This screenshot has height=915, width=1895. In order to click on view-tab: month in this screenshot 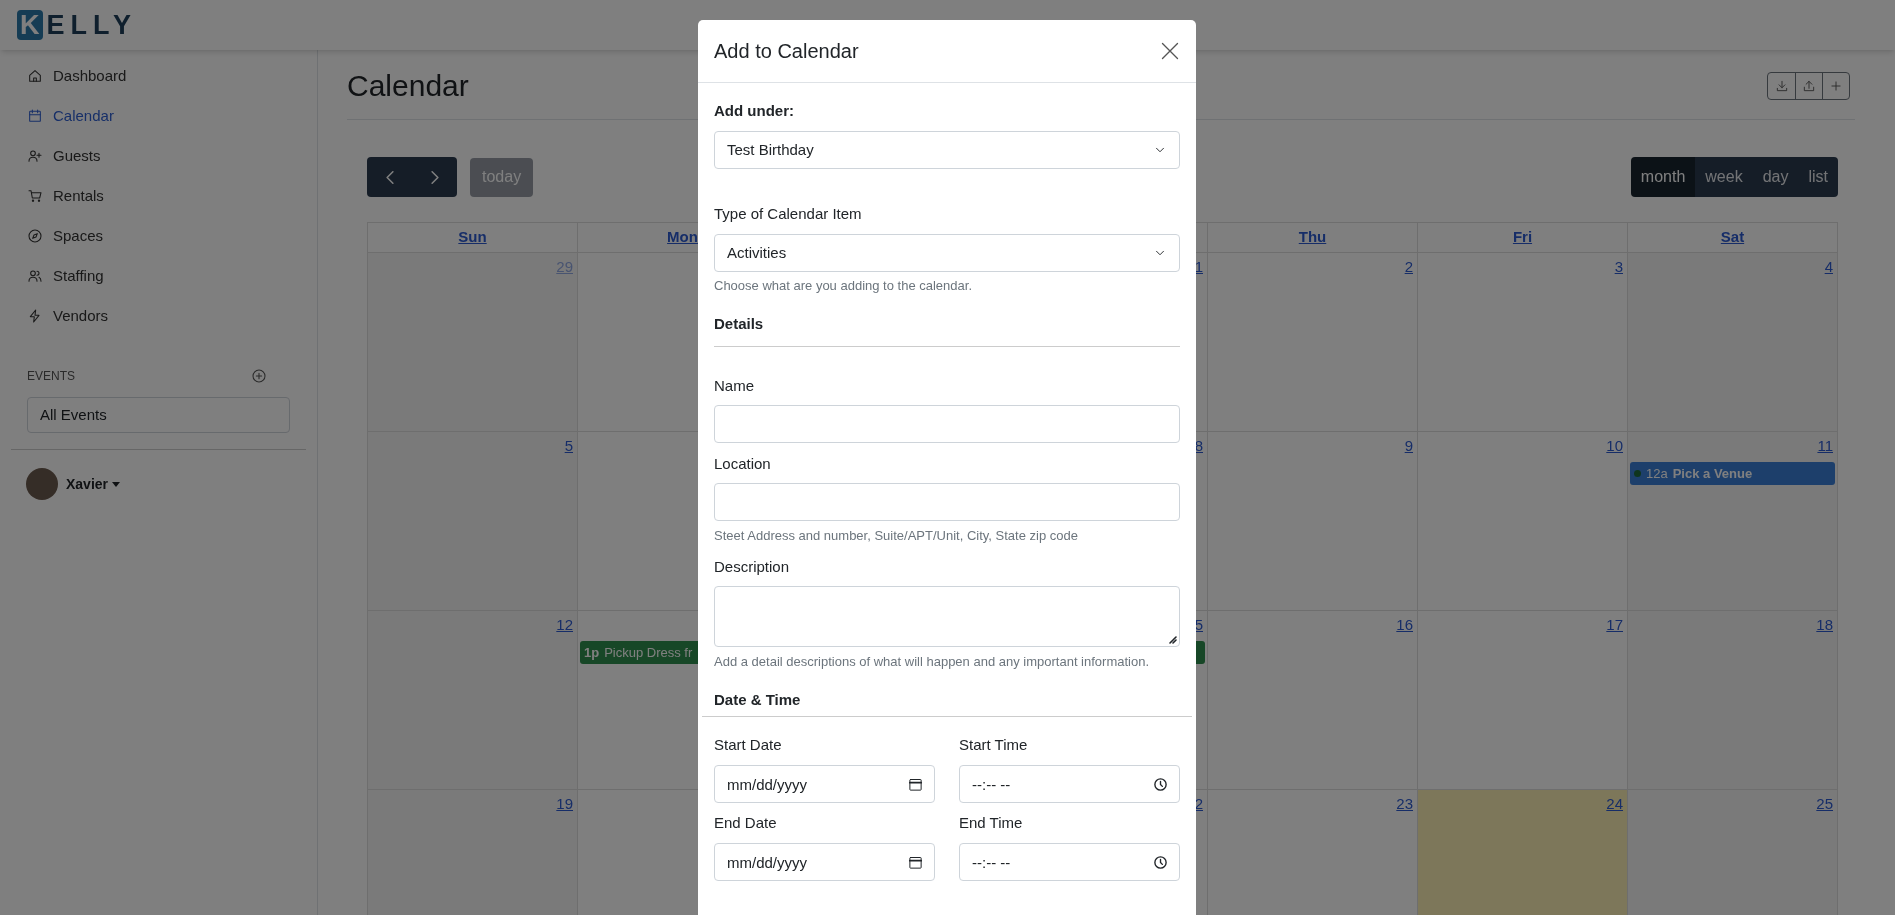, I will do `click(1663, 177)`.